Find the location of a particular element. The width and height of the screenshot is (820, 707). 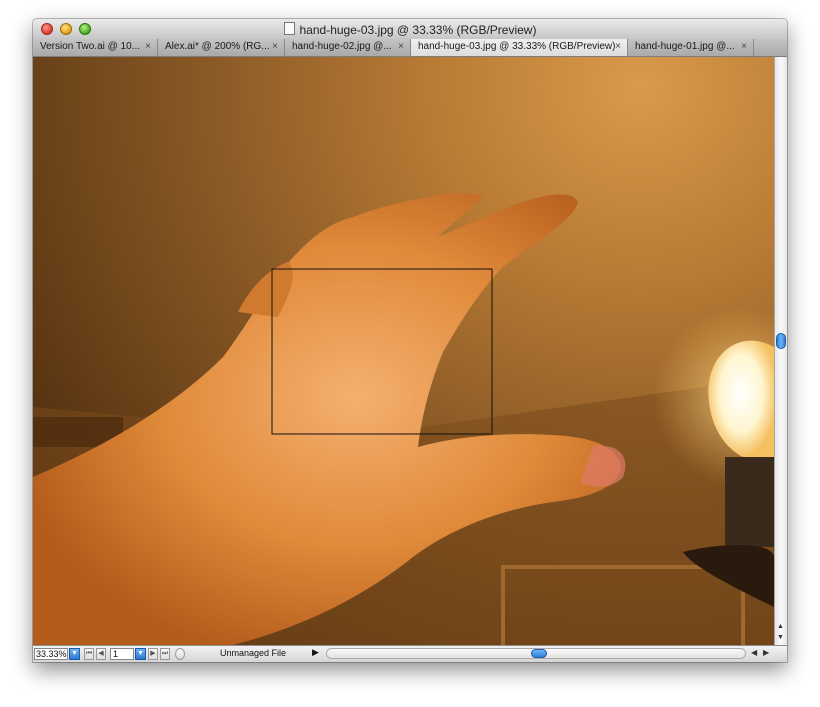

first-artboard-icon: ⏮ is located at coordinates (89, 654).